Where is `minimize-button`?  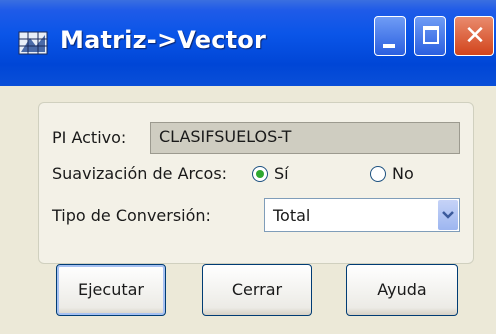 minimize-button is located at coordinates (390, 36).